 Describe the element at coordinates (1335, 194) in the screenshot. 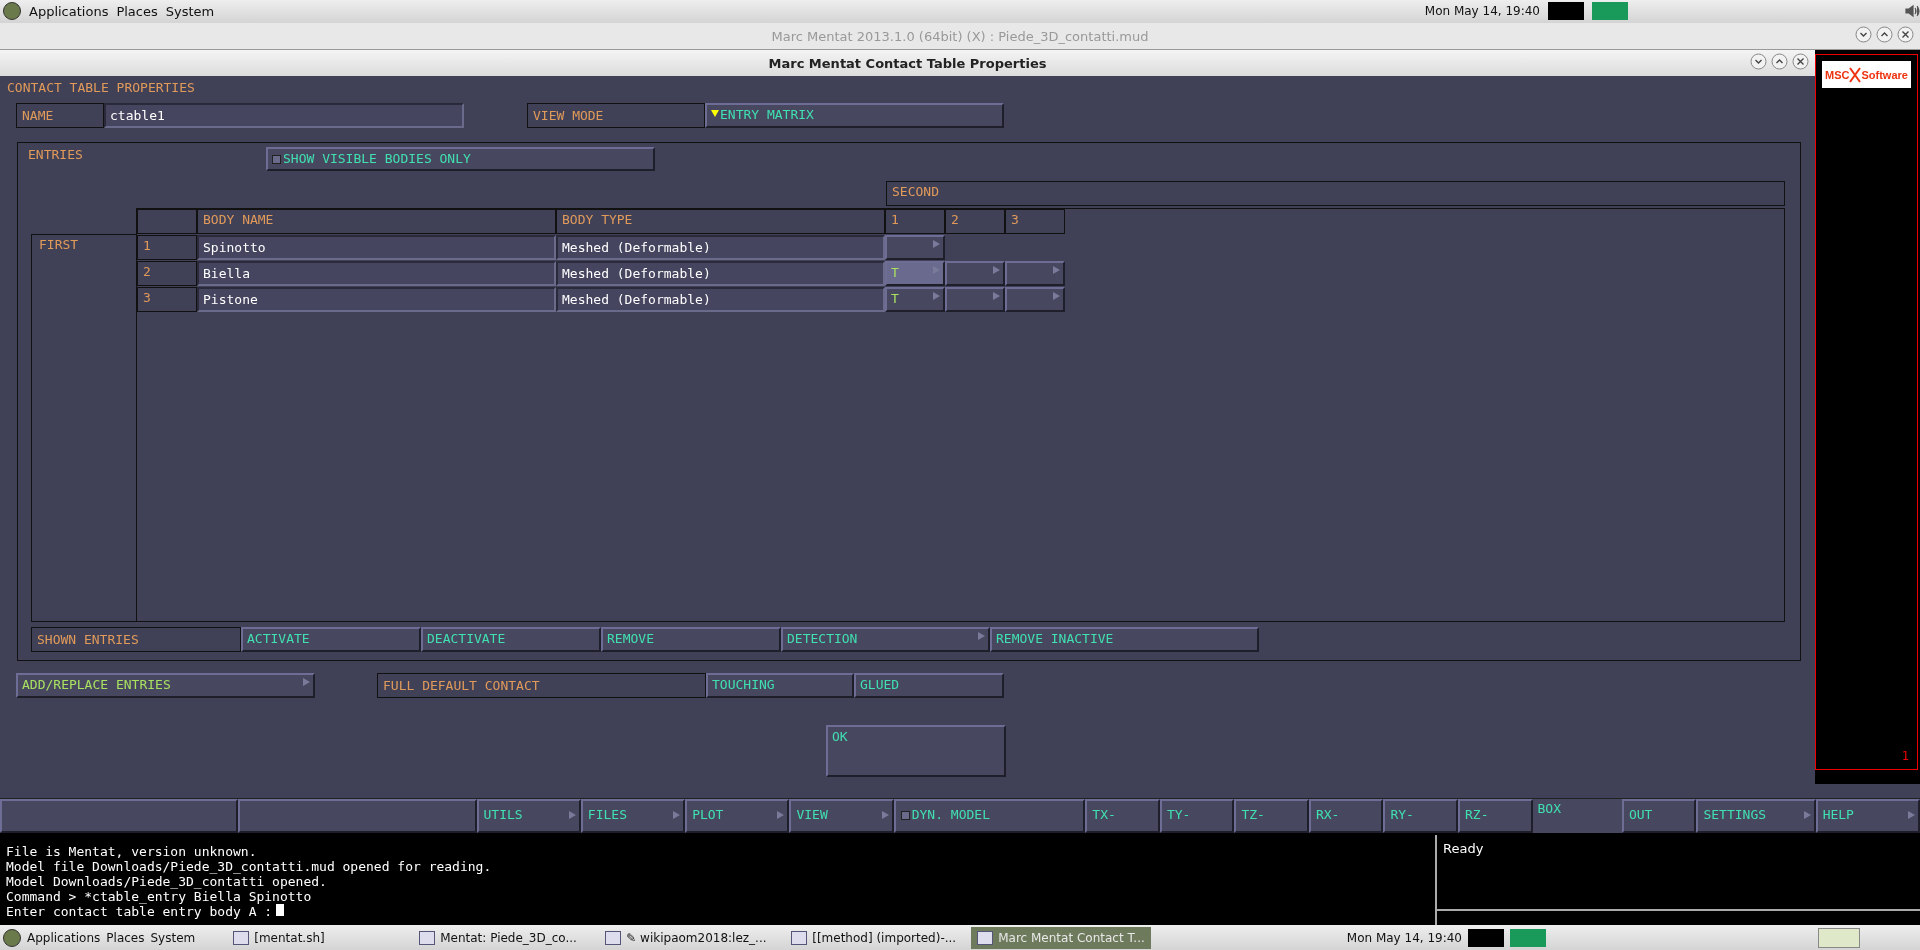

I see `second-header: SECOND` at that location.